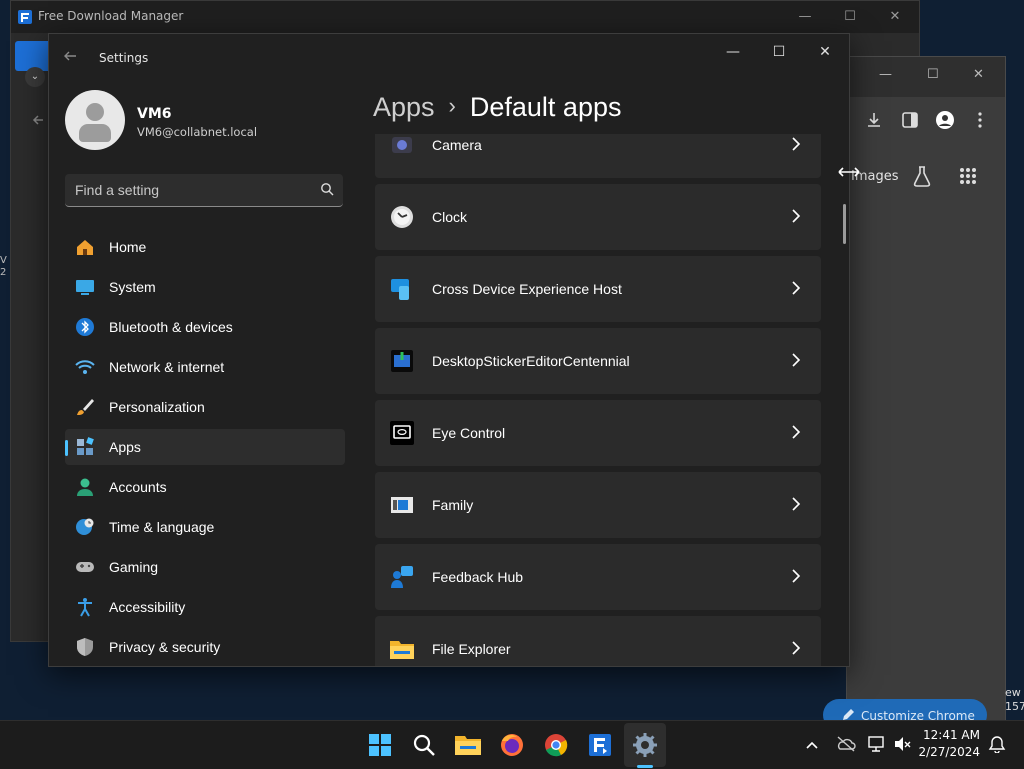  I want to click on selected-indicator, so click(66, 448).